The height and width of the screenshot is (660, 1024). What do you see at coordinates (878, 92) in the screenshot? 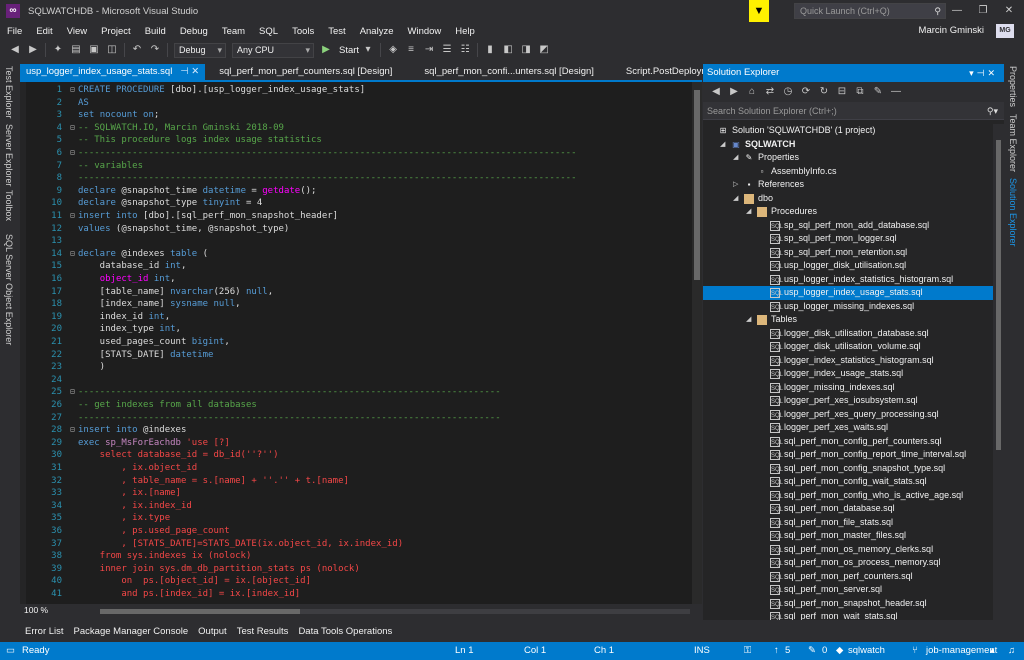
I see `properties-icon: ✎` at bounding box center [878, 92].